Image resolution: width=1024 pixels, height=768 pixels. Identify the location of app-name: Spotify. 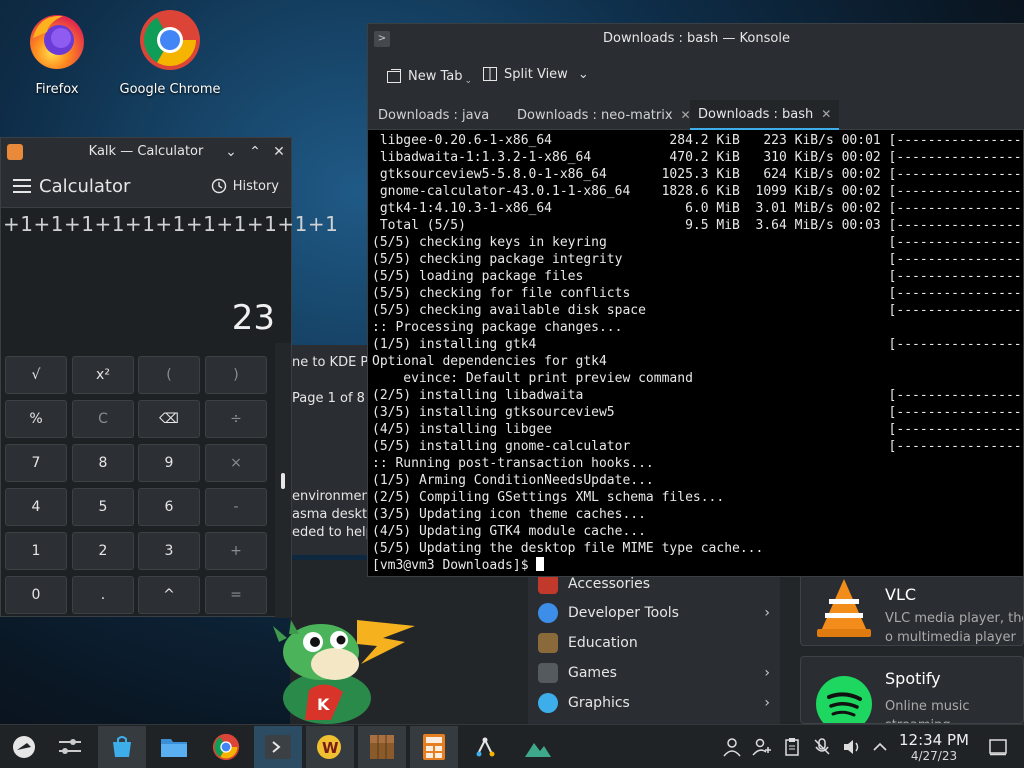
(913, 678).